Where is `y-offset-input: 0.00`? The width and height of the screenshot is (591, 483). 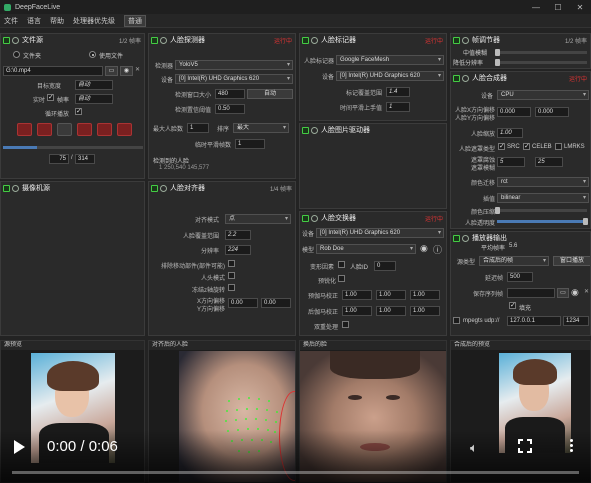
y-offset-input: 0.00 is located at coordinates (276, 303).